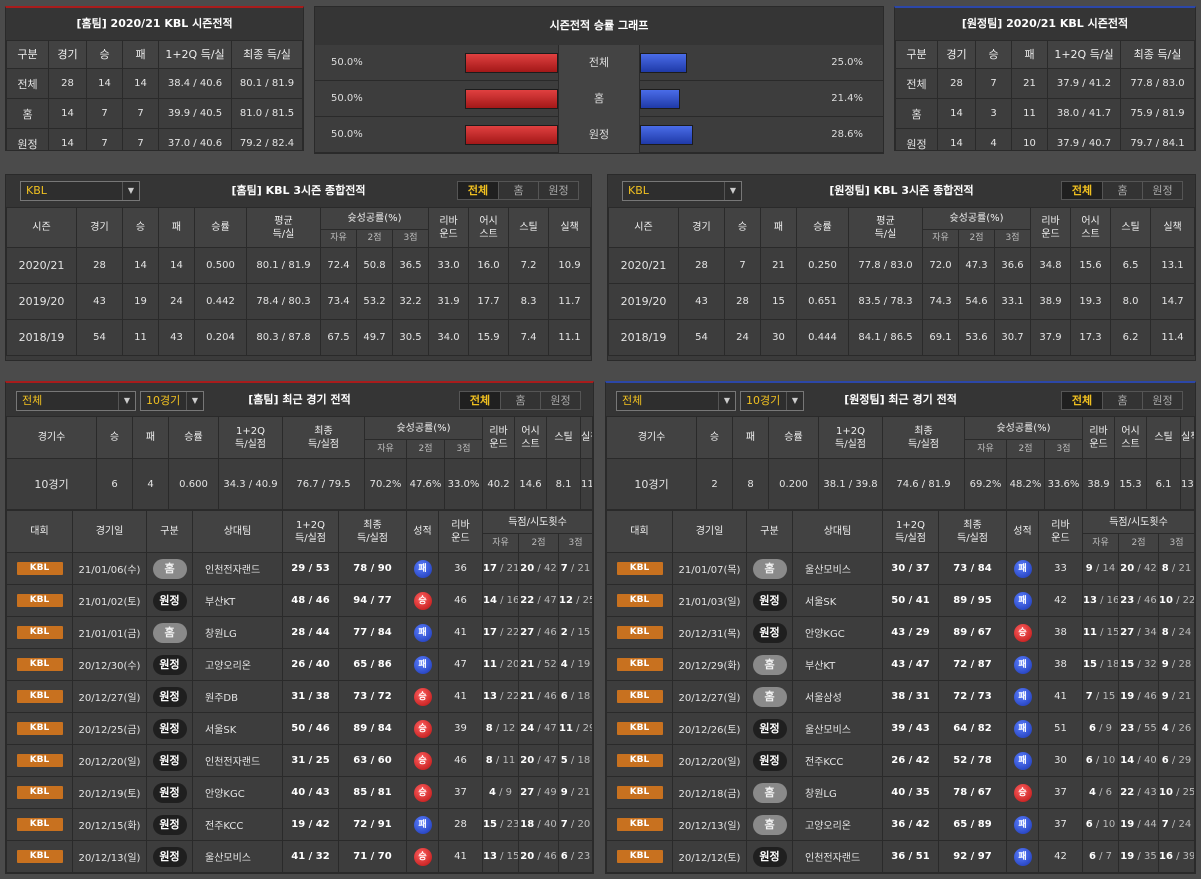 The height and width of the screenshot is (879, 1201). What do you see at coordinates (1084, 54) in the screenshot?
I see `col-half: 1+2Q 득/실` at bounding box center [1084, 54].